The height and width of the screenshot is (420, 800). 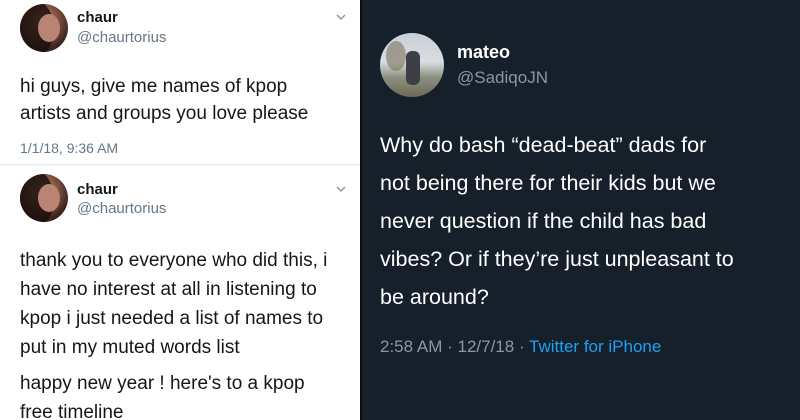 What do you see at coordinates (164, 113) in the screenshot?
I see `tweet-line: artists and groups you love please` at bounding box center [164, 113].